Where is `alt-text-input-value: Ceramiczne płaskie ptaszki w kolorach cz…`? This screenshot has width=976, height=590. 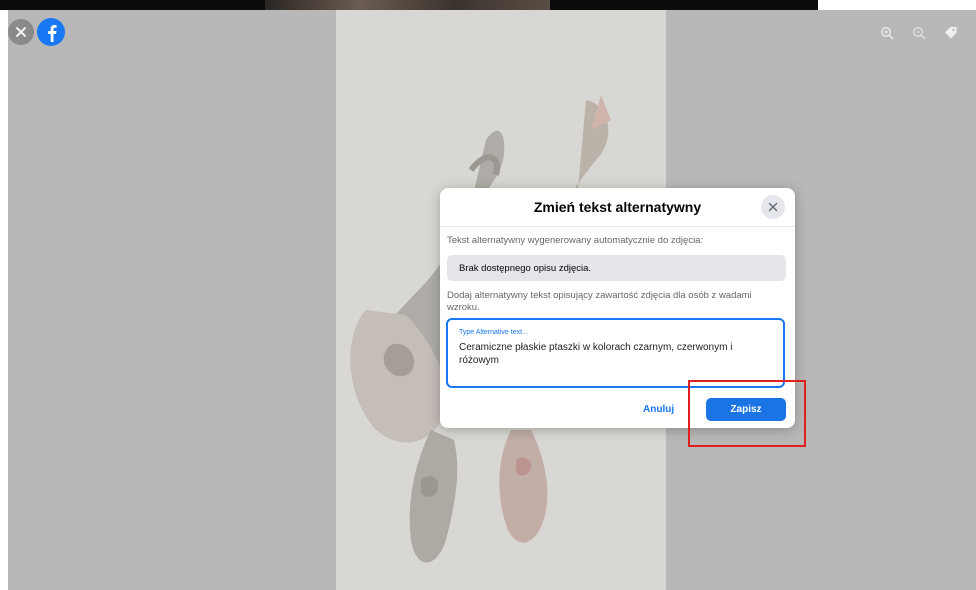 alt-text-input-value: Ceramiczne płaskie ptaszki w kolorach cz… is located at coordinates (609, 354).